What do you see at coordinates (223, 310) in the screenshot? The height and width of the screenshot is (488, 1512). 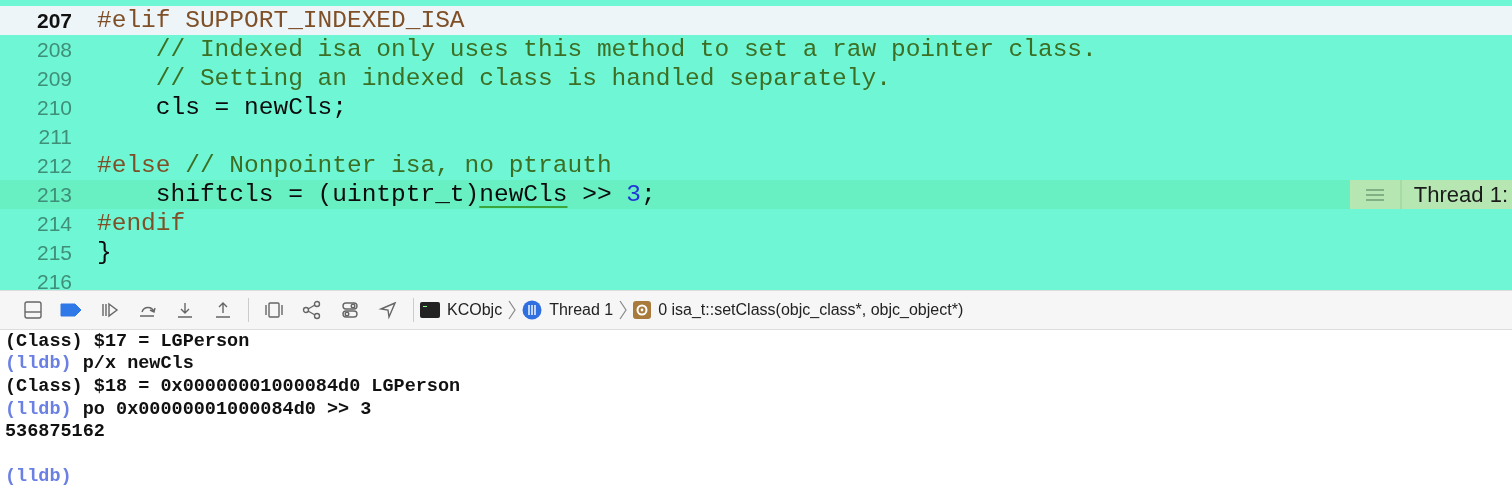 I see `step-out-icon` at bounding box center [223, 310].